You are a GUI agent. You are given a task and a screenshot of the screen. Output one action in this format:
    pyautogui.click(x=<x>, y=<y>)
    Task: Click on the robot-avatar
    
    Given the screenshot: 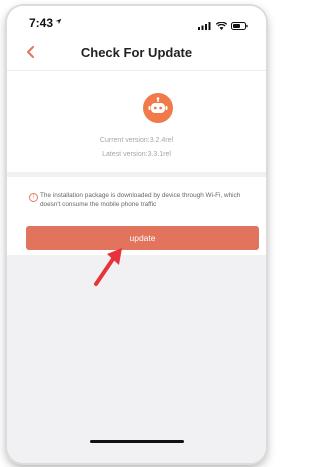 What is the action you would take?
    pyautogui.click(x=158, y=108)
    